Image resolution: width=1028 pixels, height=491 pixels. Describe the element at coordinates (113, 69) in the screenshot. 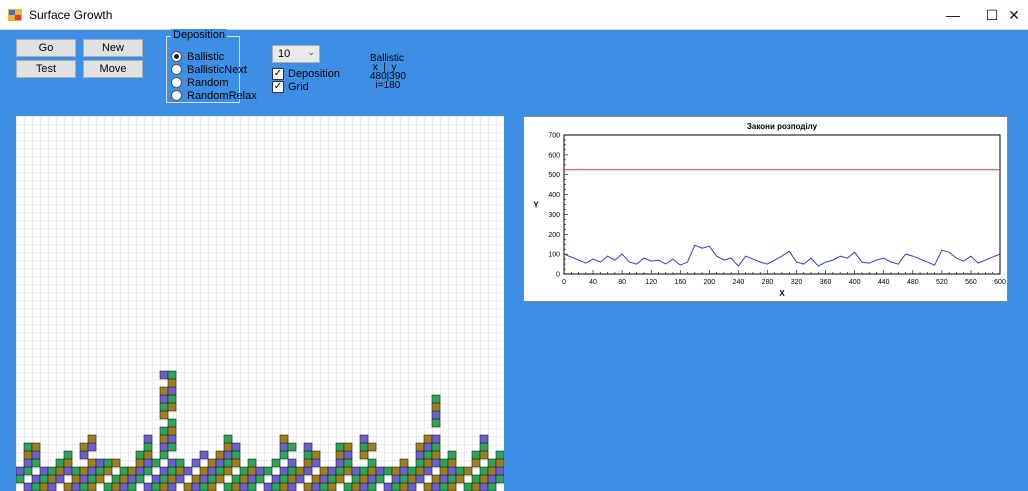

I see `move-button: Move` at that location.